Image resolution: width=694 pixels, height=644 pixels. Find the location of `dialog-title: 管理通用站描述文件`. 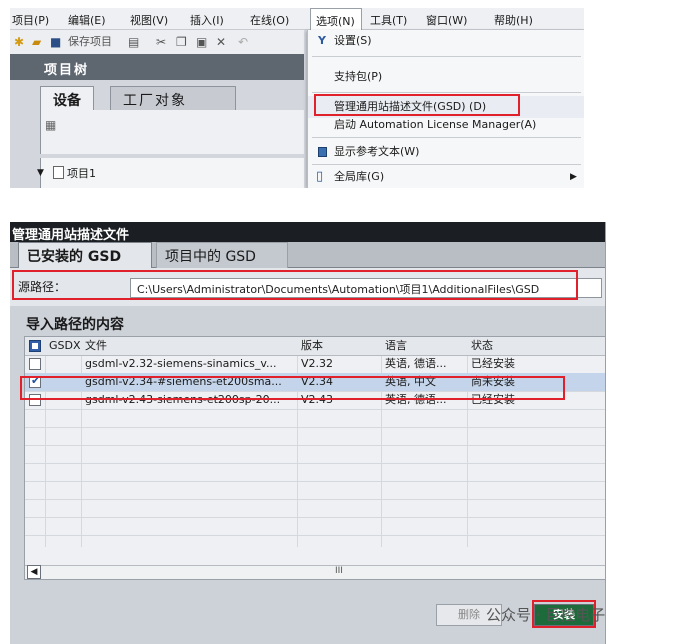

dialog-title: 管理通用站描述文件 is located at coordinates (307, 232).